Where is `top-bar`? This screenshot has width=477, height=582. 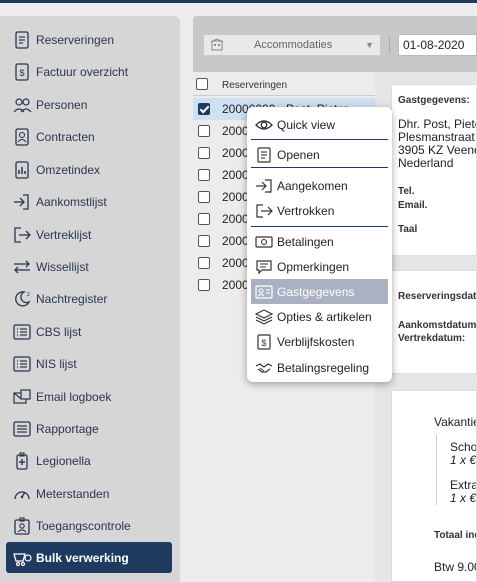 top-bar is located at coordinates (238, 1).